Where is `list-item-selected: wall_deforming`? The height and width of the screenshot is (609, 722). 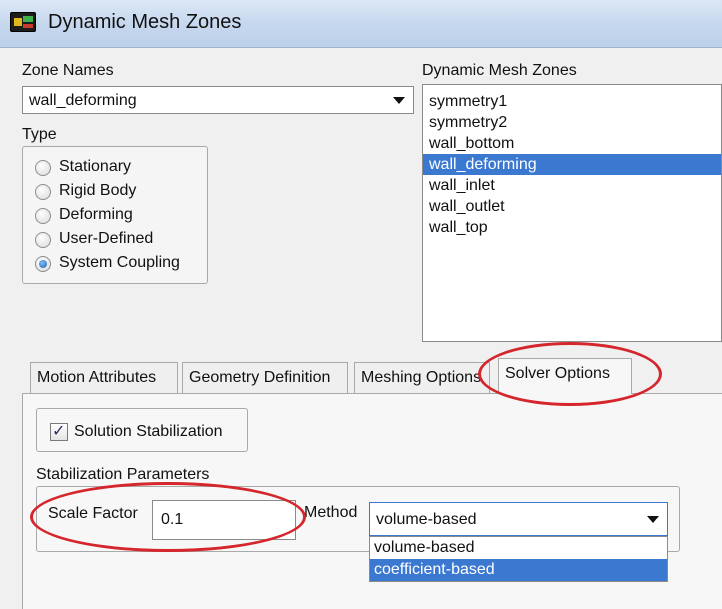
list-item-selected: wall_deforming is located at coordinates (572, 164).